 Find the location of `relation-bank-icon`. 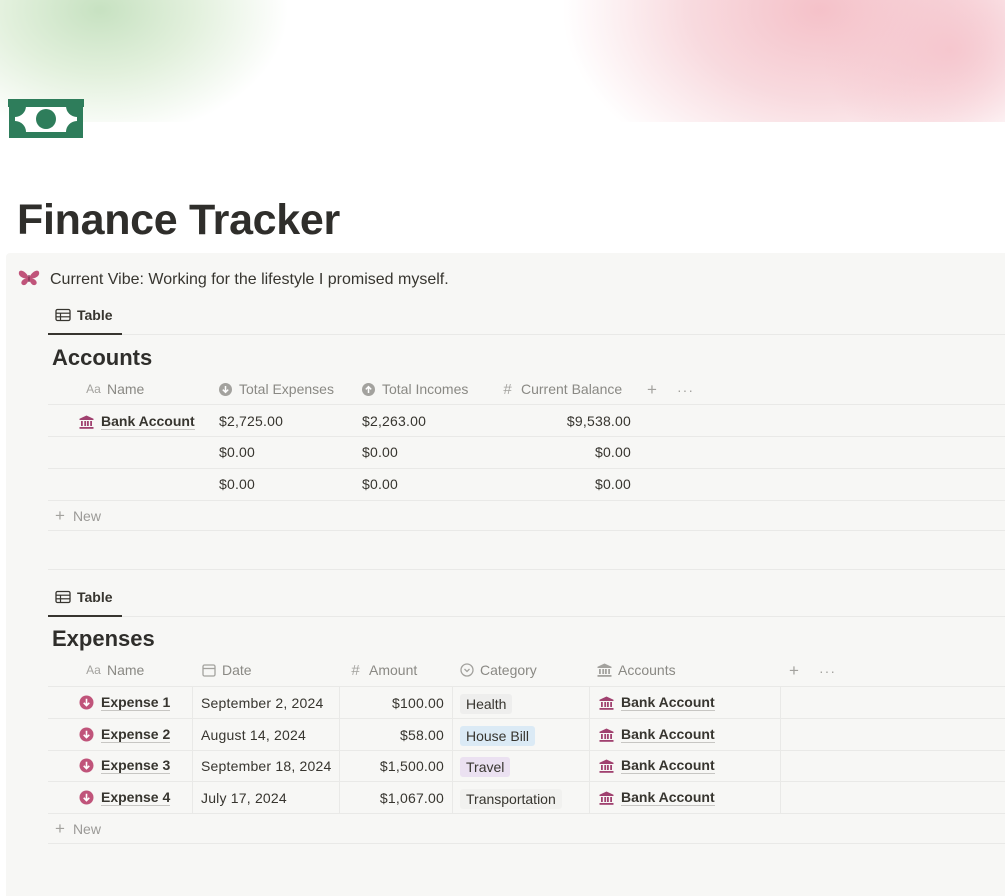

relation-bank-icon is located at coordinates (604, 670).